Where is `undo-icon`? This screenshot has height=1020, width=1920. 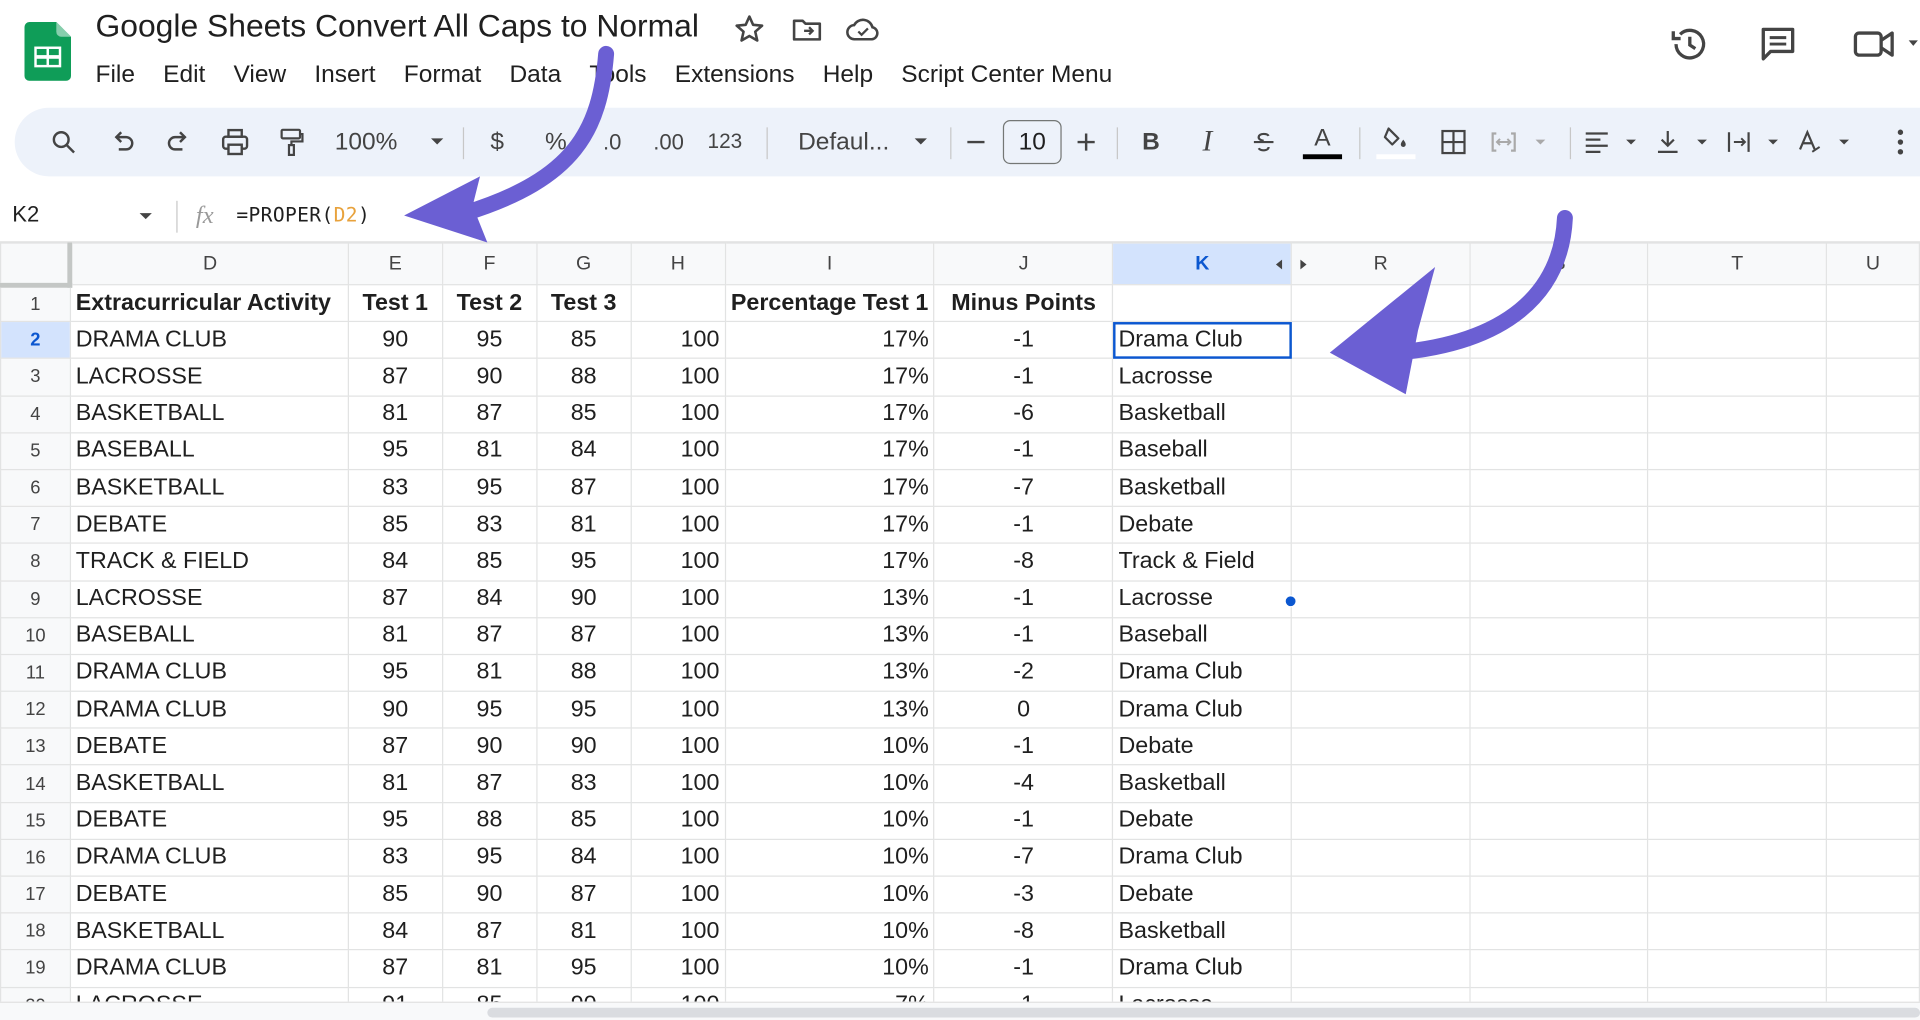 undo-icon is located at coordinates (122, 142).